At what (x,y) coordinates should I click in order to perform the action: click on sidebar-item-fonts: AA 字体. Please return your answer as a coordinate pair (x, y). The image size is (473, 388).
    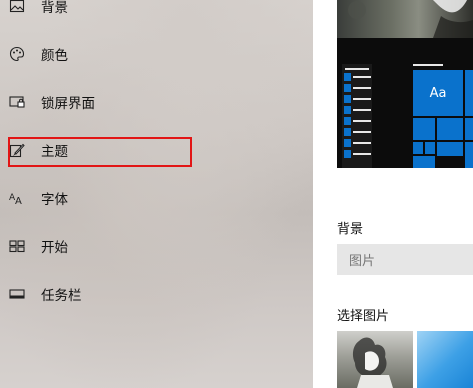
    Looking at the image, I should click on (156, 198).